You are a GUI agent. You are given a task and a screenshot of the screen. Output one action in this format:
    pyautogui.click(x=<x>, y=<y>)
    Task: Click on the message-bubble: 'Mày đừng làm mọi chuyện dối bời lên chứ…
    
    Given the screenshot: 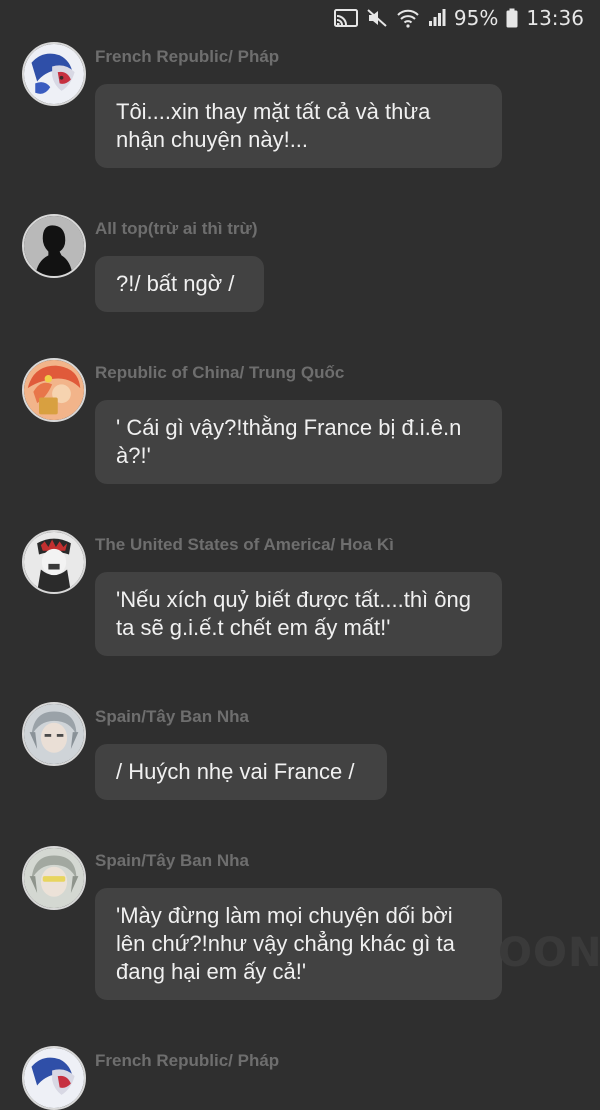 What is the action you would take?
    pyautogui.click(x=298, y=944)
    